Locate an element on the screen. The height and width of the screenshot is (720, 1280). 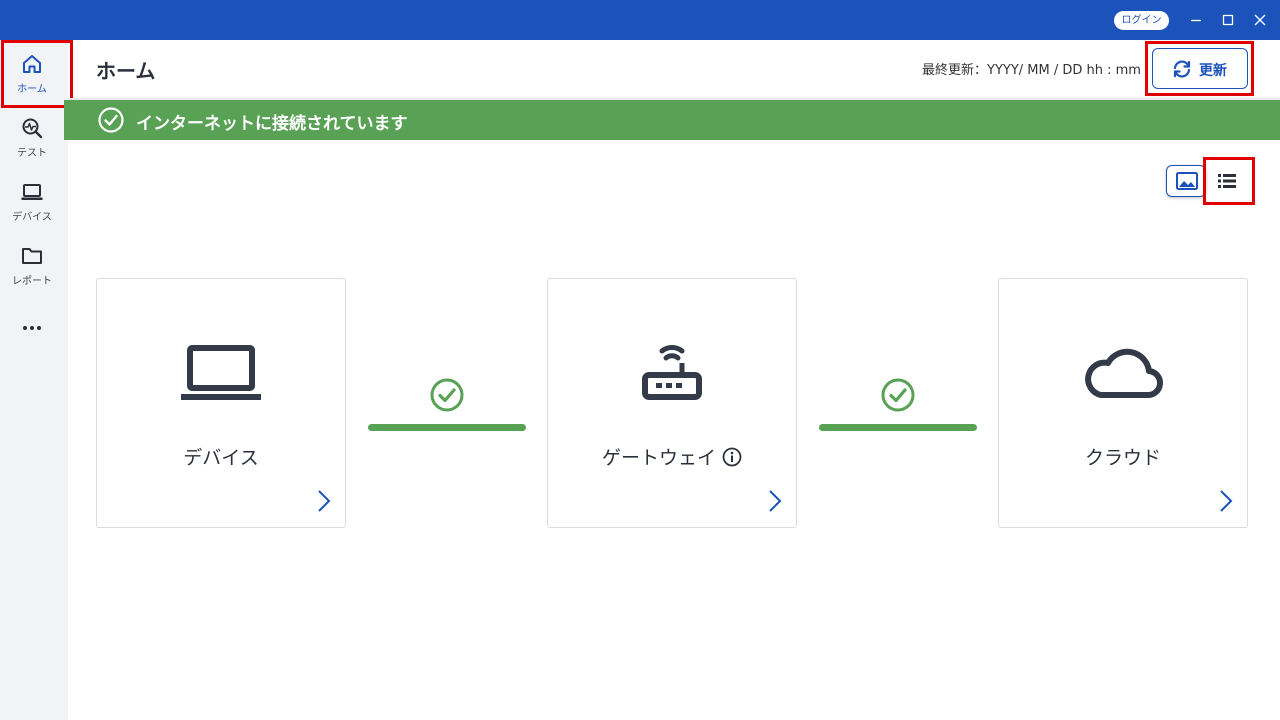
sidebar-item-devices: デバイス is located at coordinates (32, 200).